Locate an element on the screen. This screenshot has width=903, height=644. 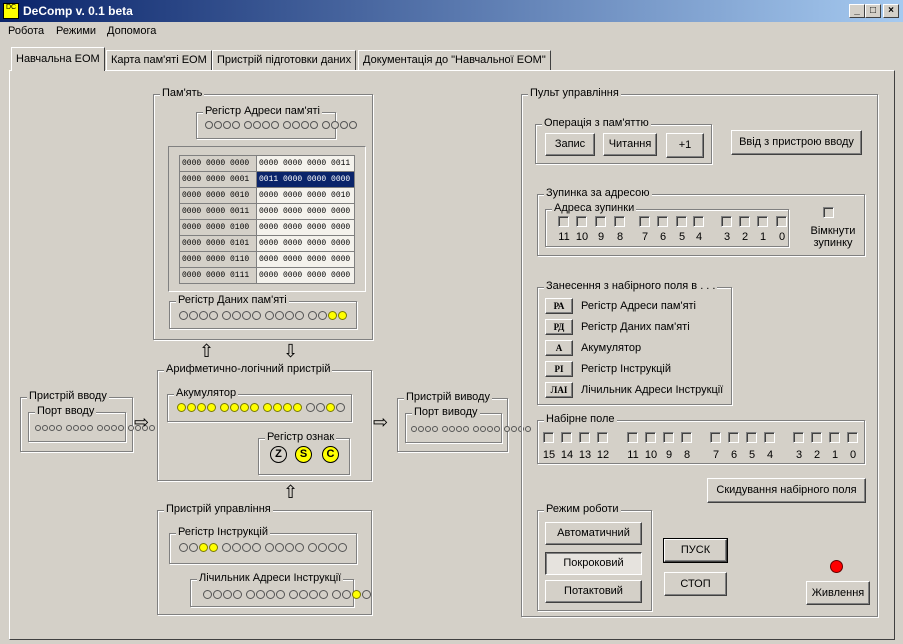
load-target-button: А is located at coordinates (559, 348).